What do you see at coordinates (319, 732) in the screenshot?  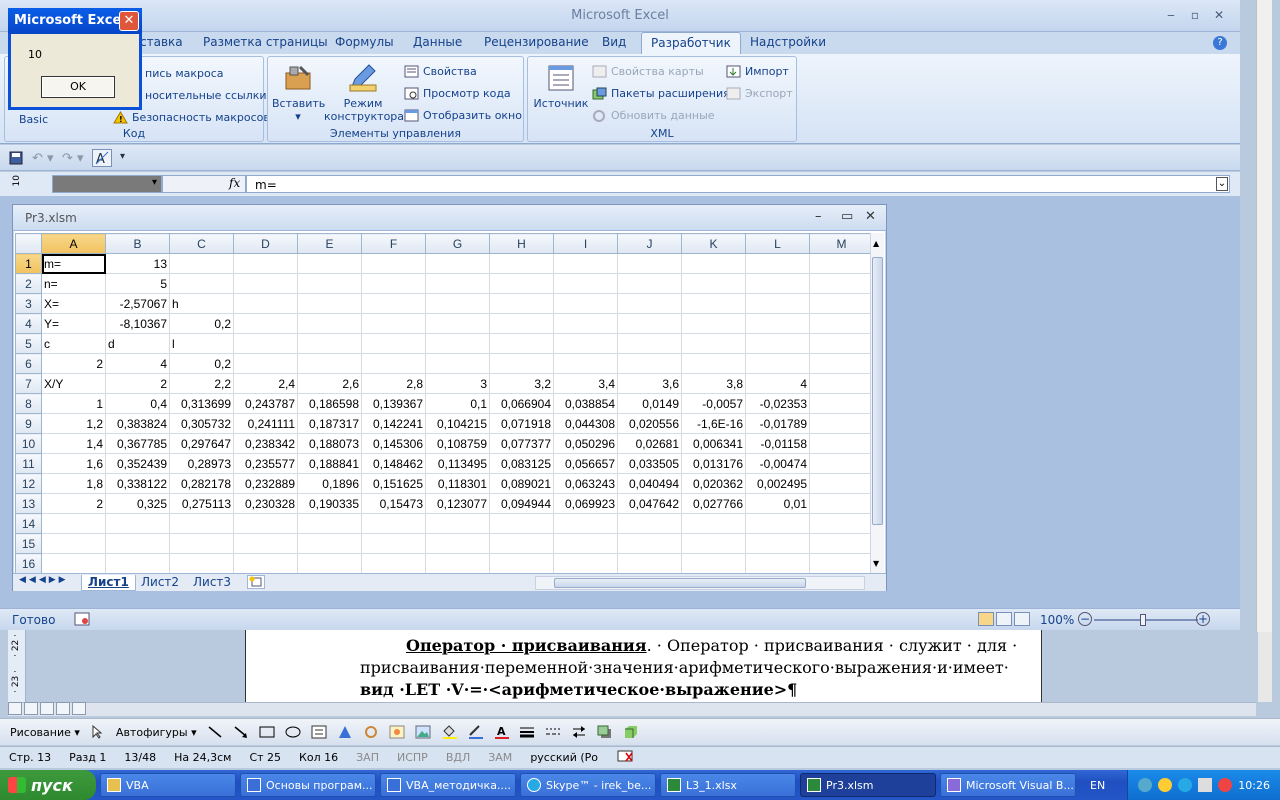 I see `textbox-icon` at bounding box center [319, 732].